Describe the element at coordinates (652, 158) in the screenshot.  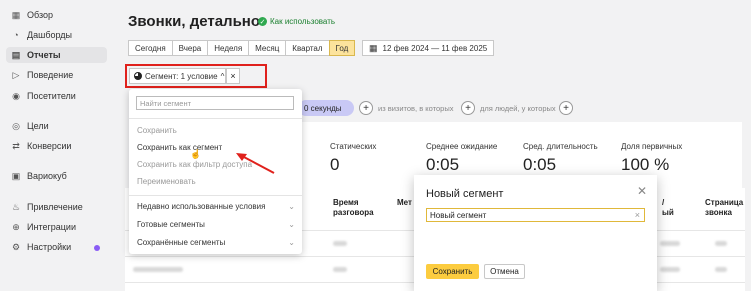
I see `stat-first-share: Доля первичных 100 %` at that location.